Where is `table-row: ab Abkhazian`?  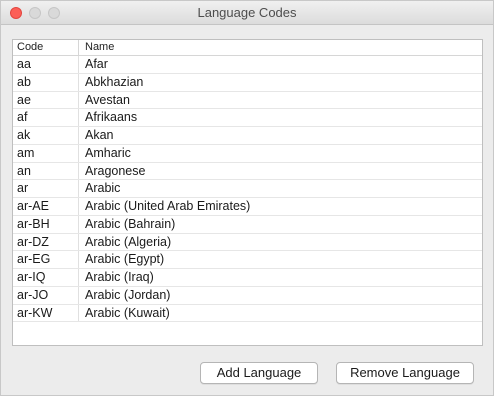
table-row: ab Abkhazian is located at coordinates (247, 82).